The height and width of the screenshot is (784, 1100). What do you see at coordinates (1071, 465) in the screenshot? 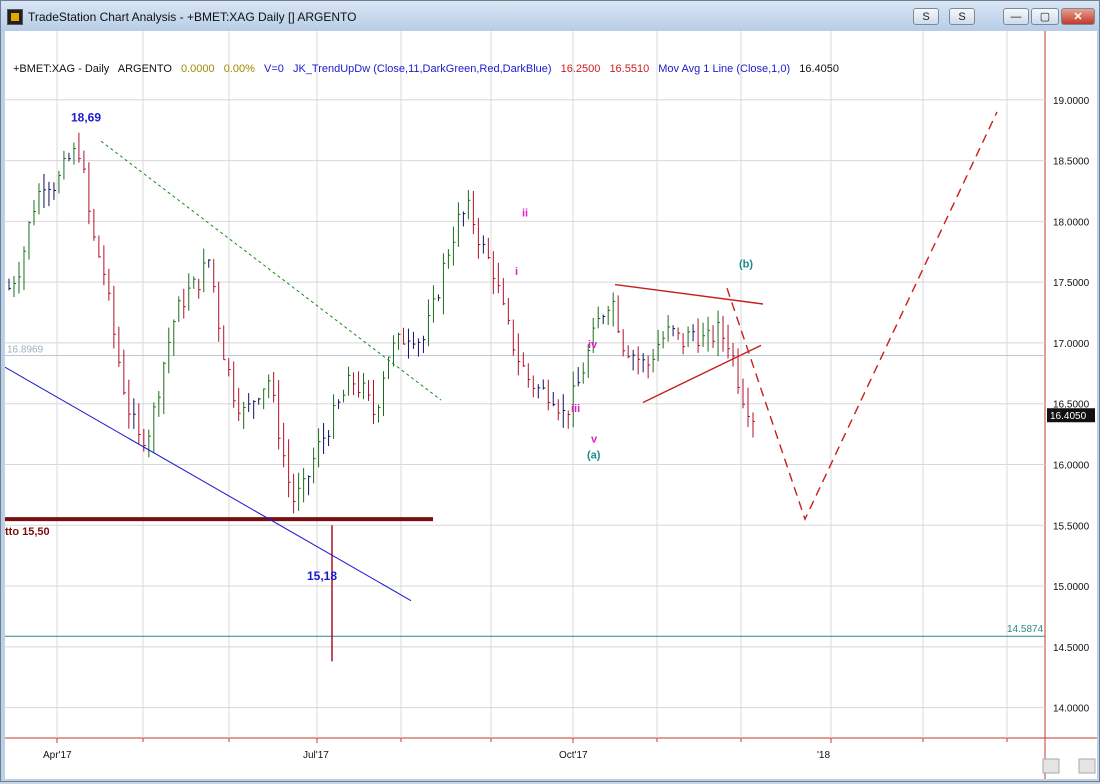
I see `y-tick-label: 16.0000` at bounding box center [1071, 465].